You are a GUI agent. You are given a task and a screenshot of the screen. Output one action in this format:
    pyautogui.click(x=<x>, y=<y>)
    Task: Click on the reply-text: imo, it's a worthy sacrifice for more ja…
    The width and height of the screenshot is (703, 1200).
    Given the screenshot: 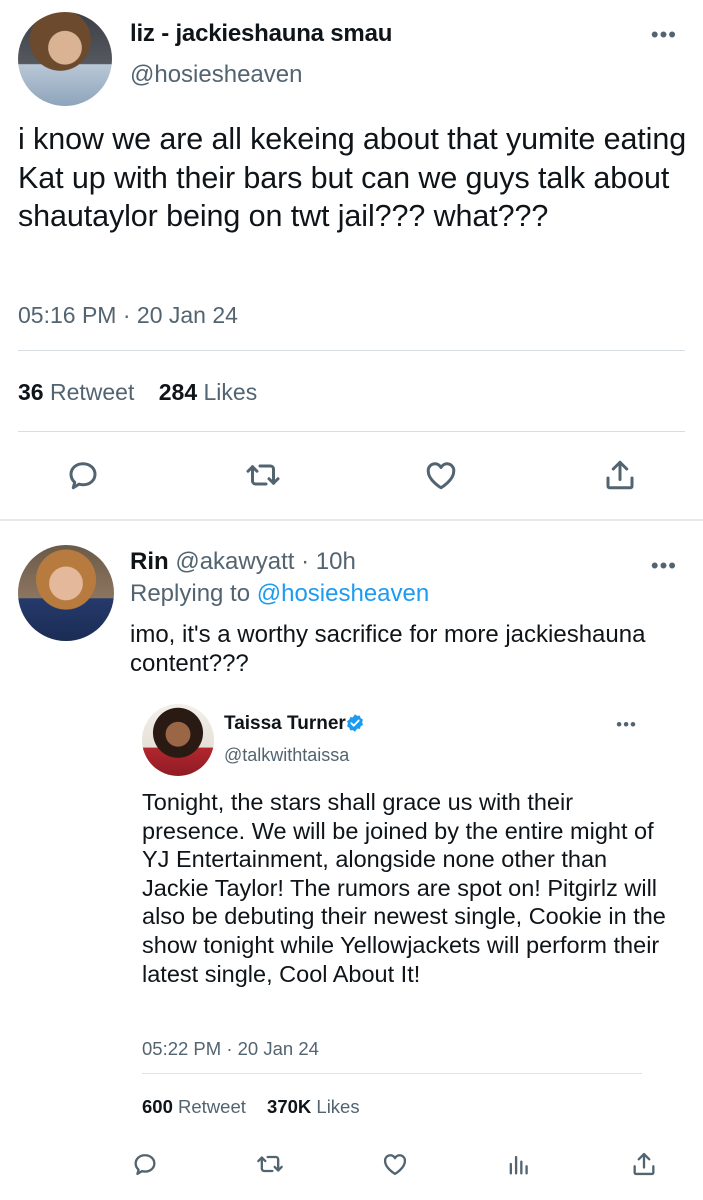 What is the action you would take?
    pyautogui.click(x=388, y=649)
    